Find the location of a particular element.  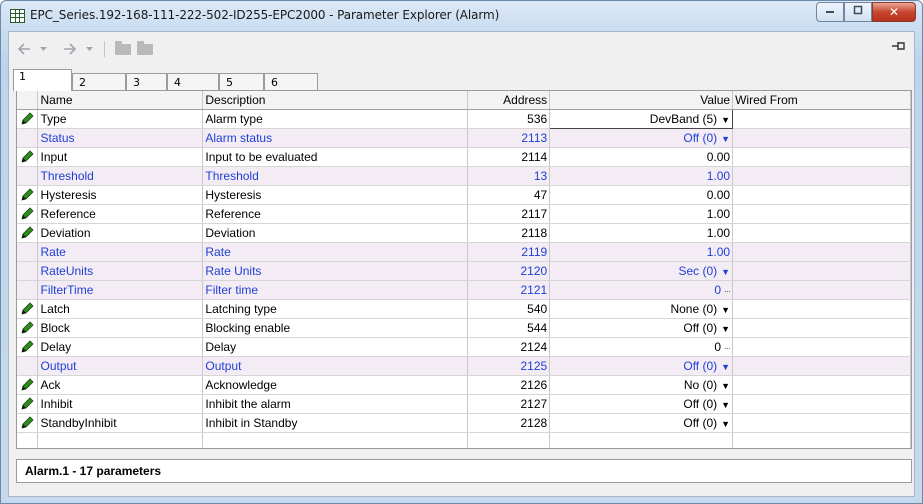

cell-description: Blocking enable is located at coordinates (335, 328).